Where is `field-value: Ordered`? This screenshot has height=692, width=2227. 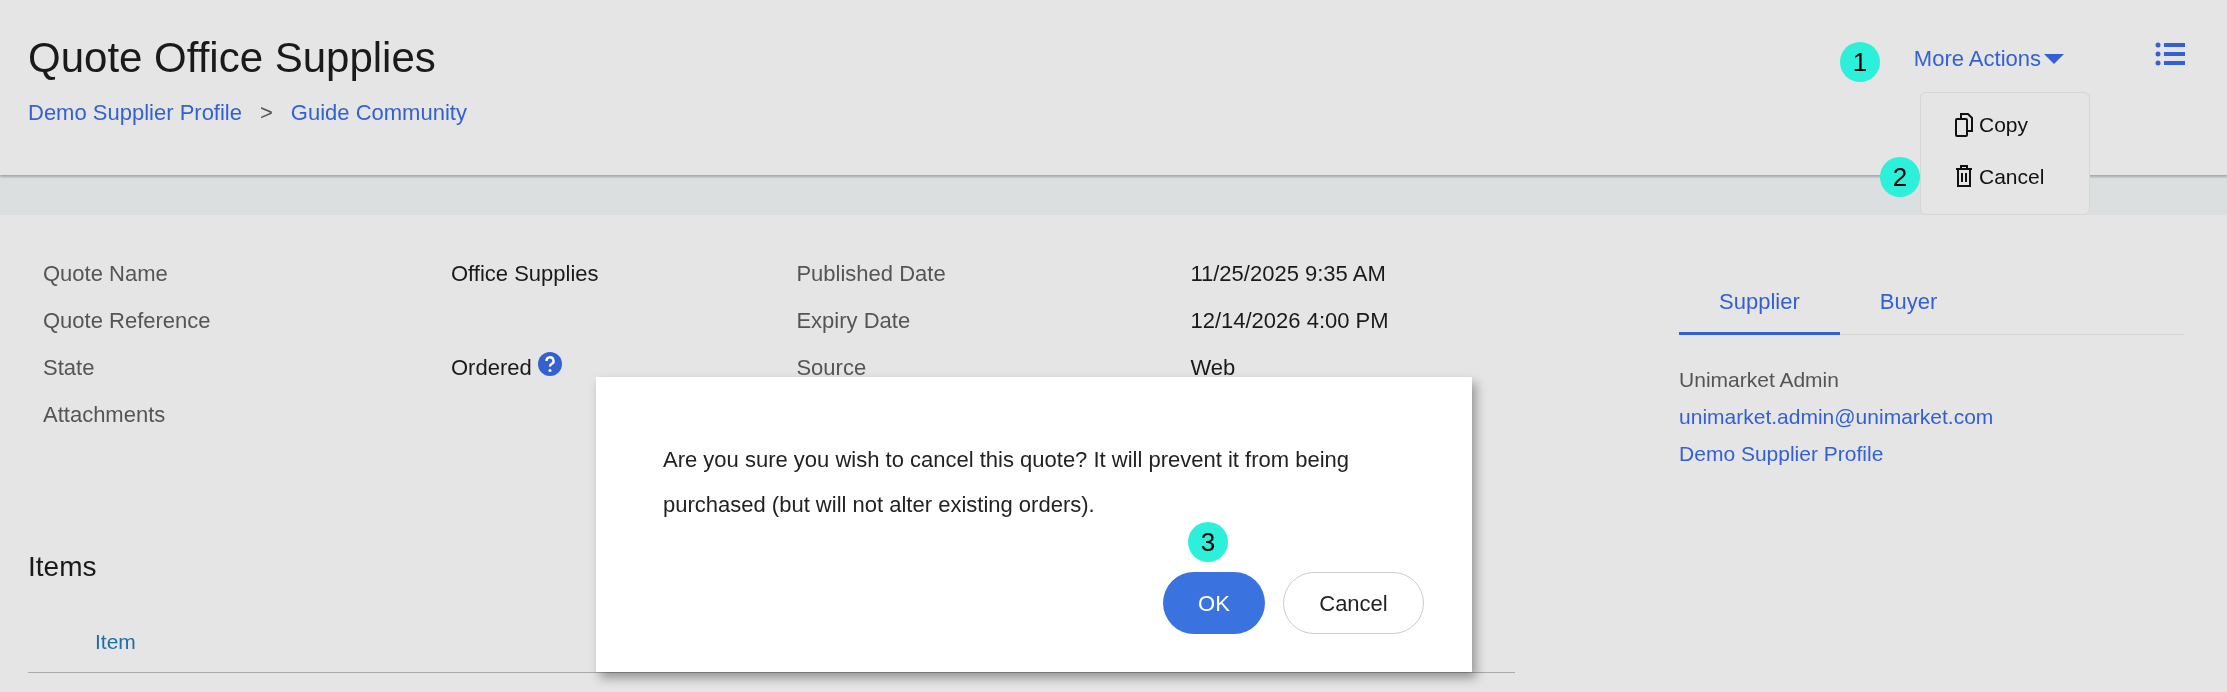 field-value: Ordered is located at coordinates (491, 368).